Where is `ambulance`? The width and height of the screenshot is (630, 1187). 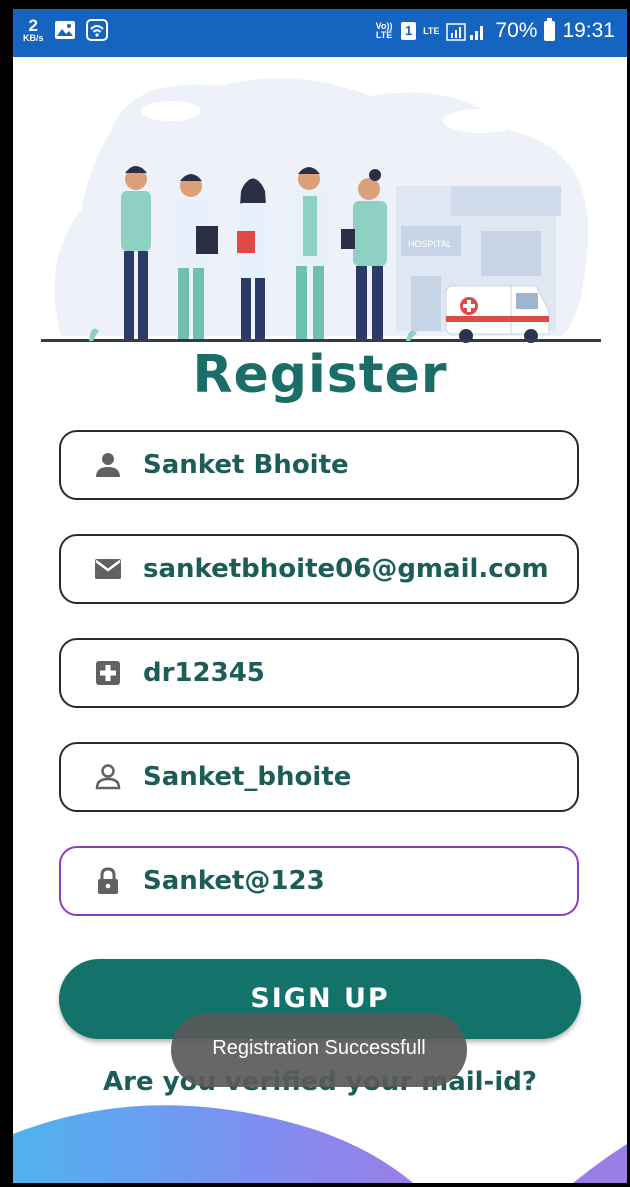 ambulance is located at coordinates (497, 314).